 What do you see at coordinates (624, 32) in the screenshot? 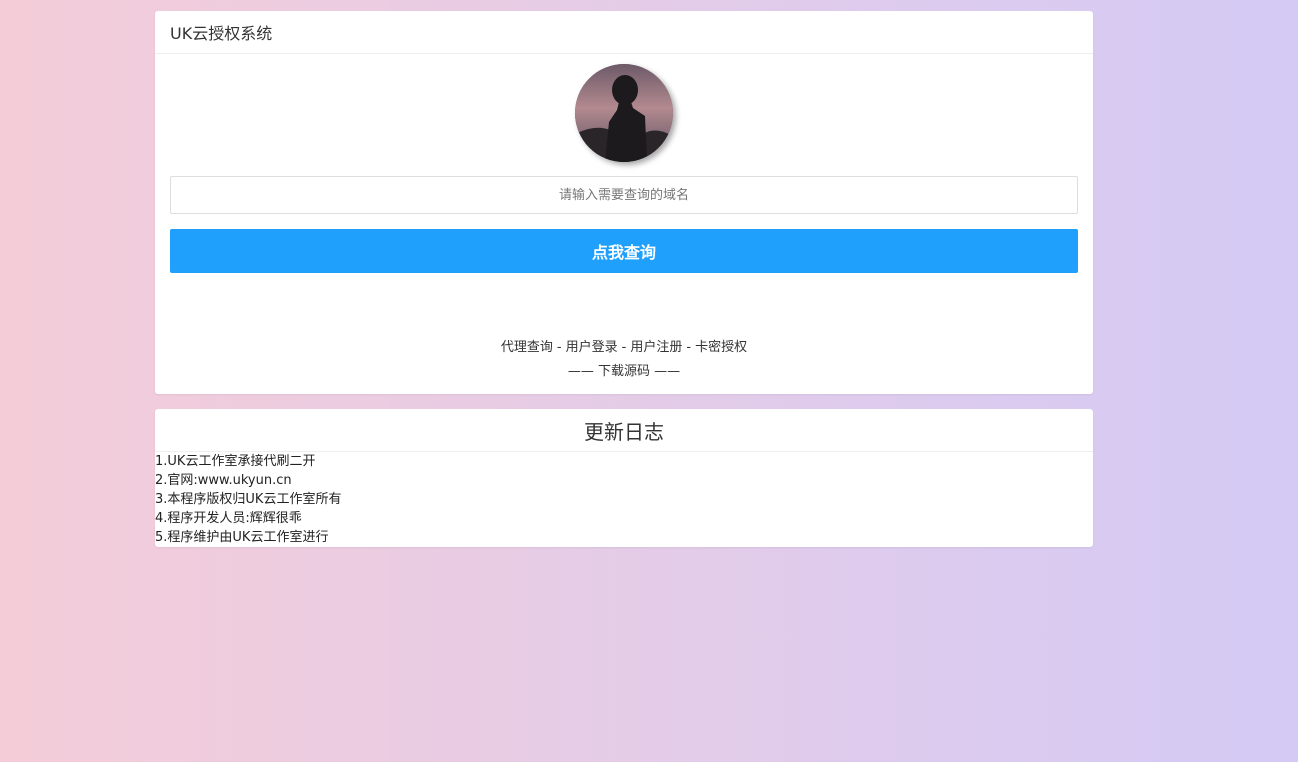
I see `panel-title: UK云授权系统` at bounding box center [624, 32].